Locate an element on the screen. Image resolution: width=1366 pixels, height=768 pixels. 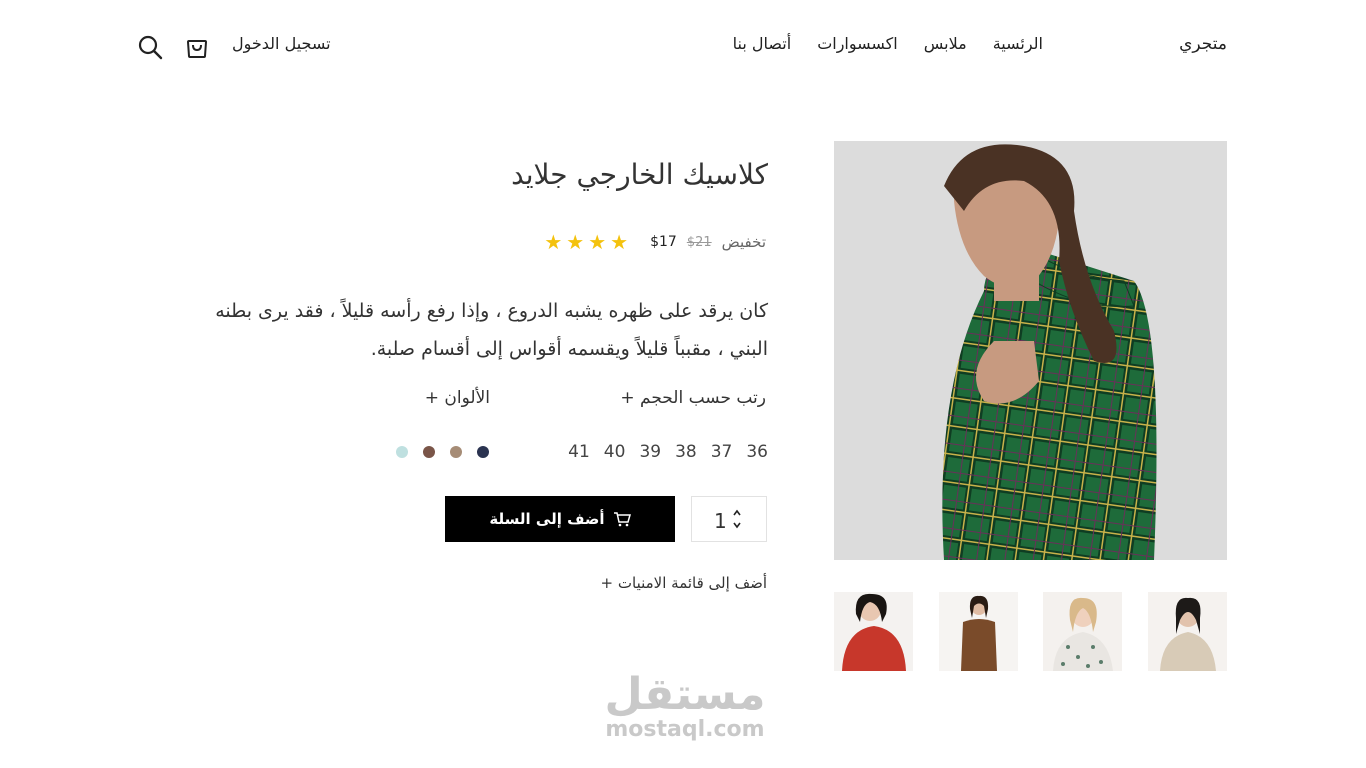
brand-logo: متجري is located at coordinates (1203, 44).